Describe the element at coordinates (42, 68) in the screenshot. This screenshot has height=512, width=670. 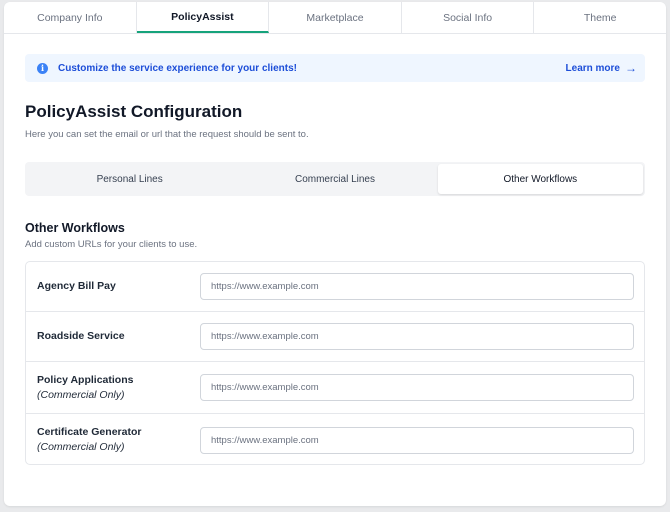
I see `info-icon: i` at that location.